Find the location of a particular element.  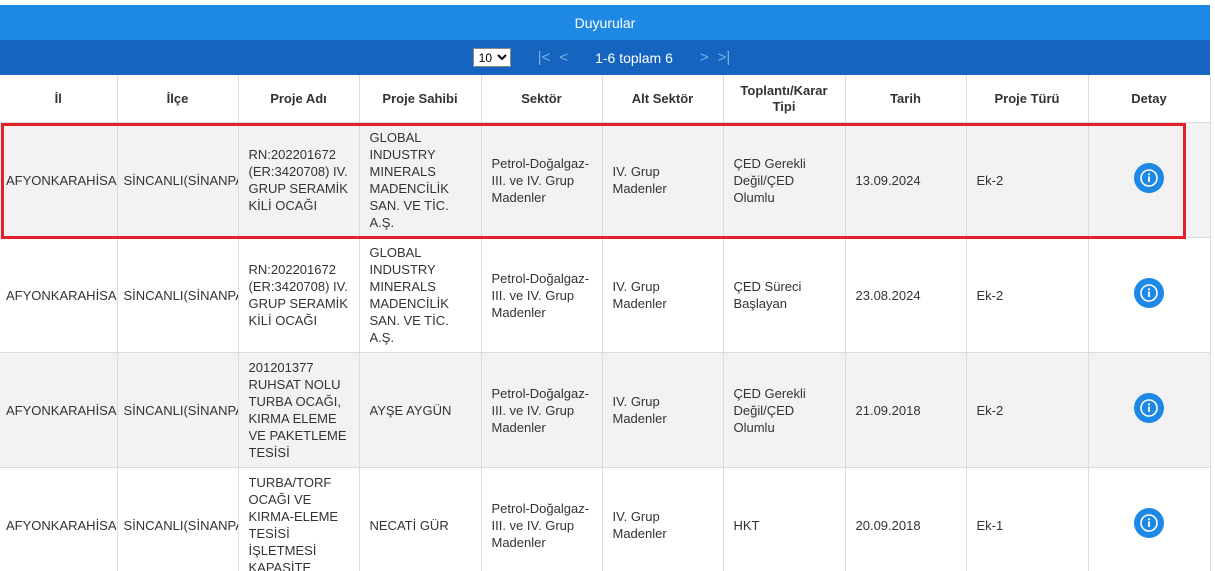

cell-karar-tipi-text: HKT is located at coordinates (746, 525).